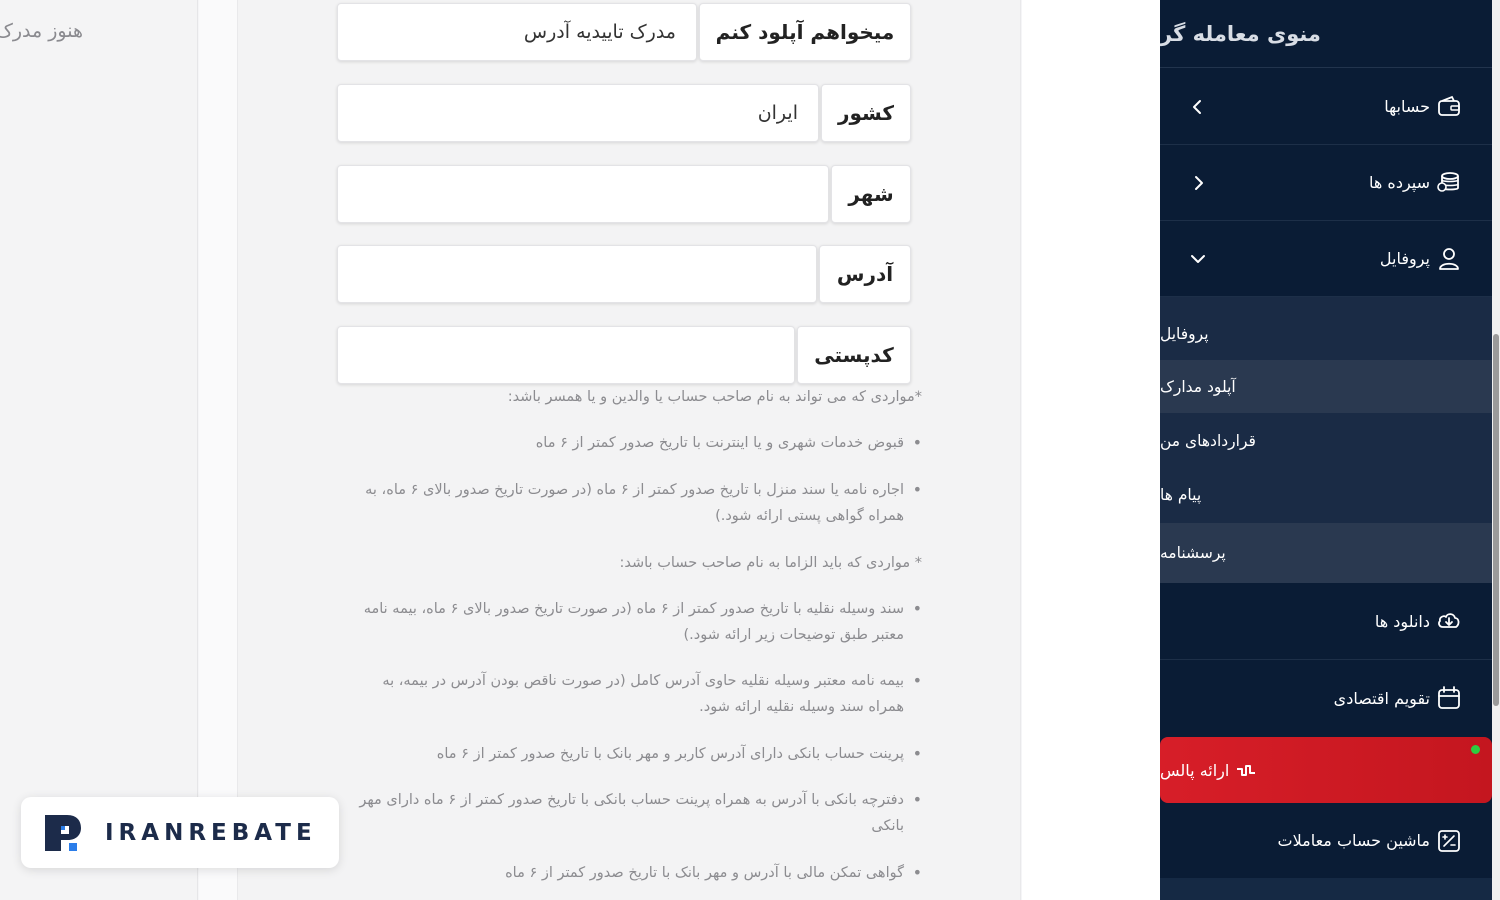 The image size is (1500, 900). What do you see at coordinates (1407, 106) in the screenshot?
I see `sidebar-item-label: حسابها` at bounding box center [1407, 106].